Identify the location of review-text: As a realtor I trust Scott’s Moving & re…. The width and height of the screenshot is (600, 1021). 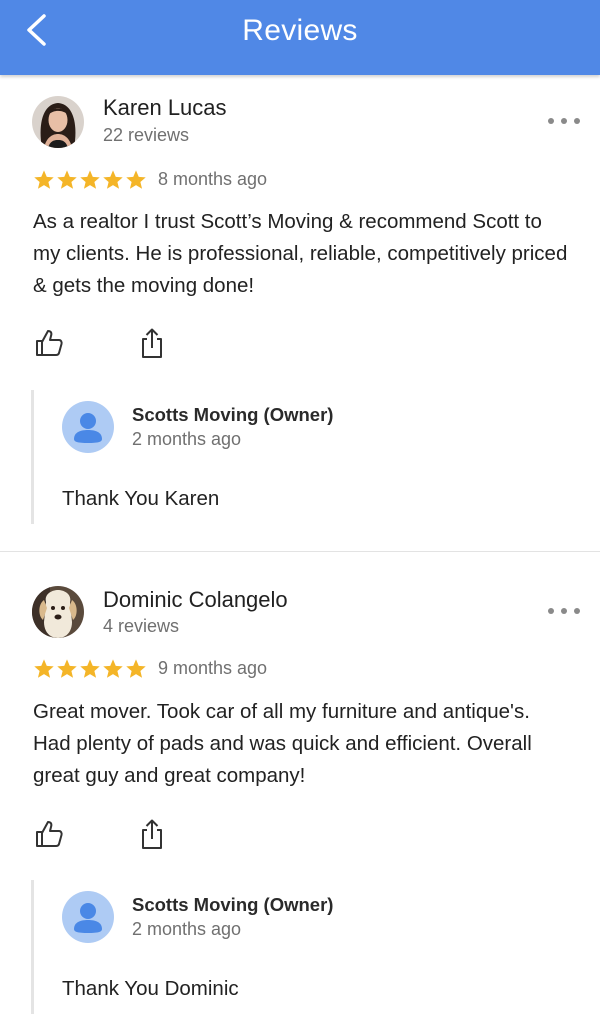
(300, 253).